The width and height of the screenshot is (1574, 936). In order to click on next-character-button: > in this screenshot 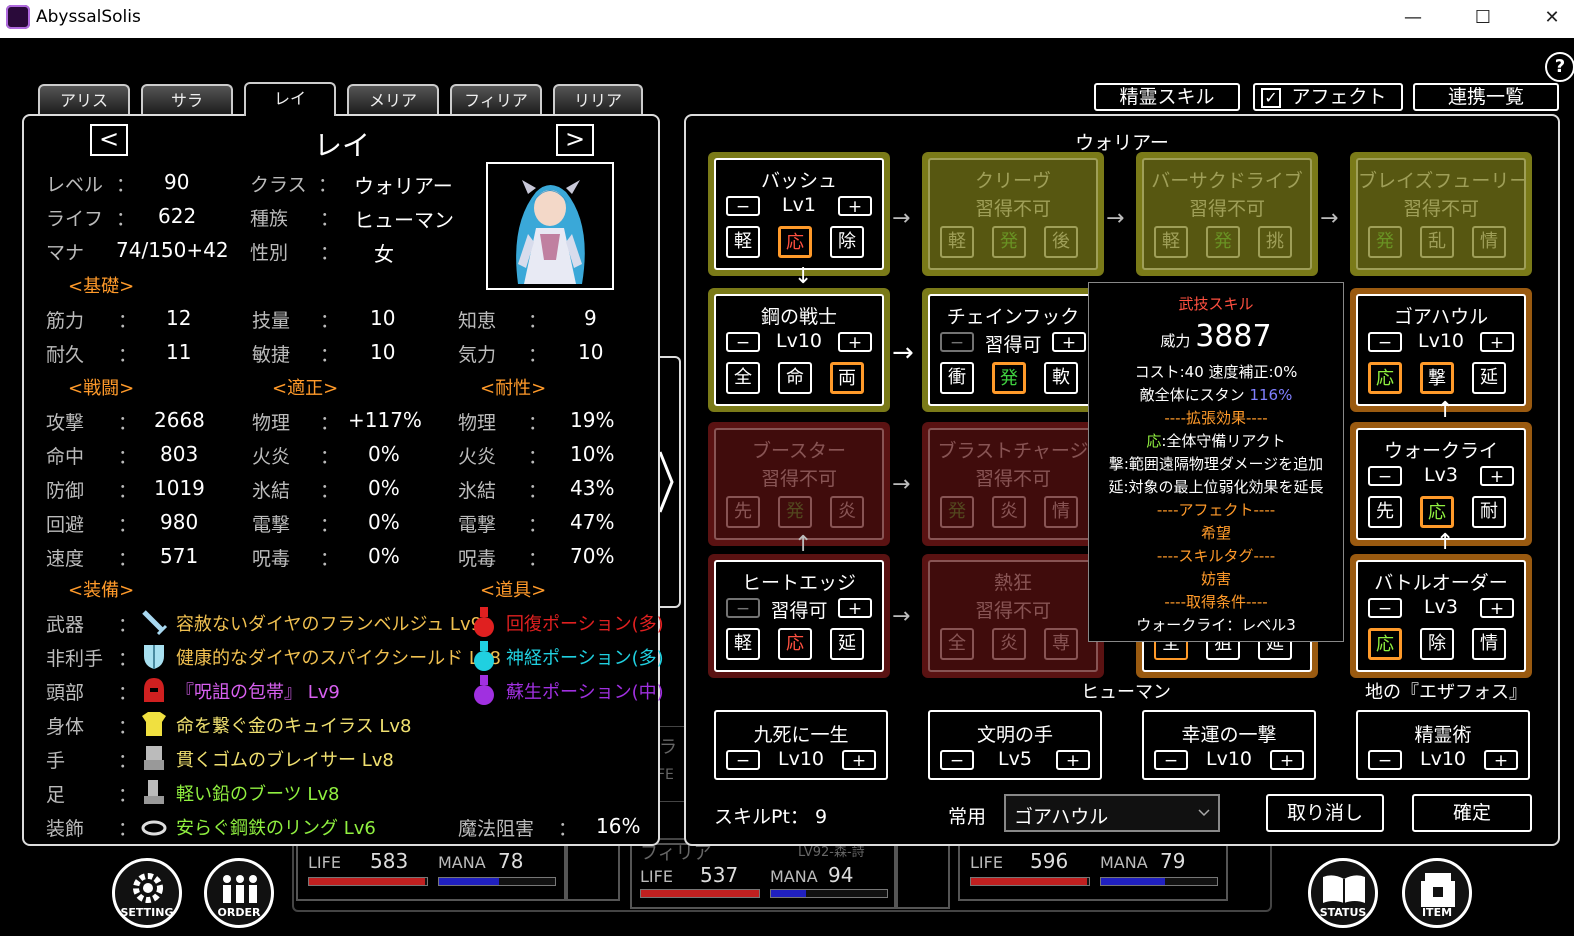, I will do `click(575, 140)`.